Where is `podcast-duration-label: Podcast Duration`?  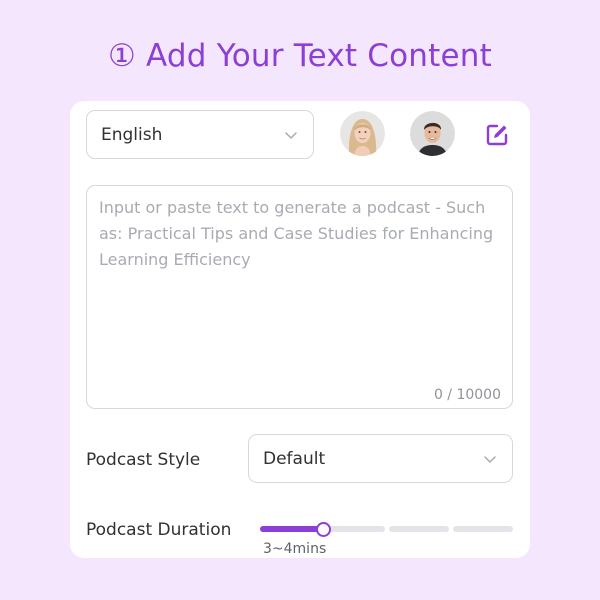 podcast-duration-label: Podcast Duration is located at coordinates (159, 530).